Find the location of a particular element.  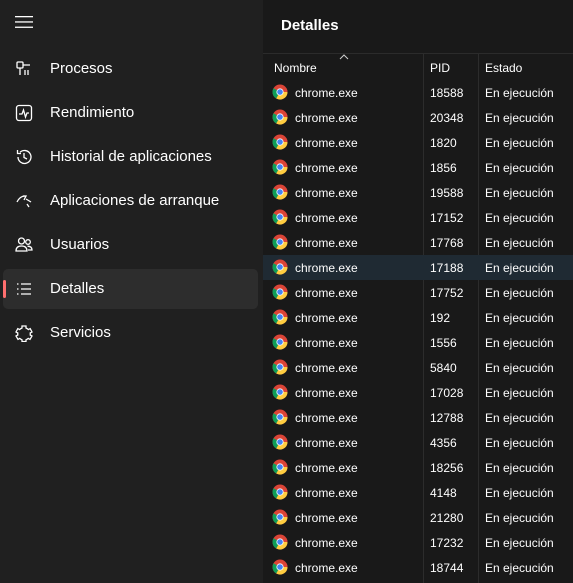

column-header-pid: PID is located at coordinates (451, 67).